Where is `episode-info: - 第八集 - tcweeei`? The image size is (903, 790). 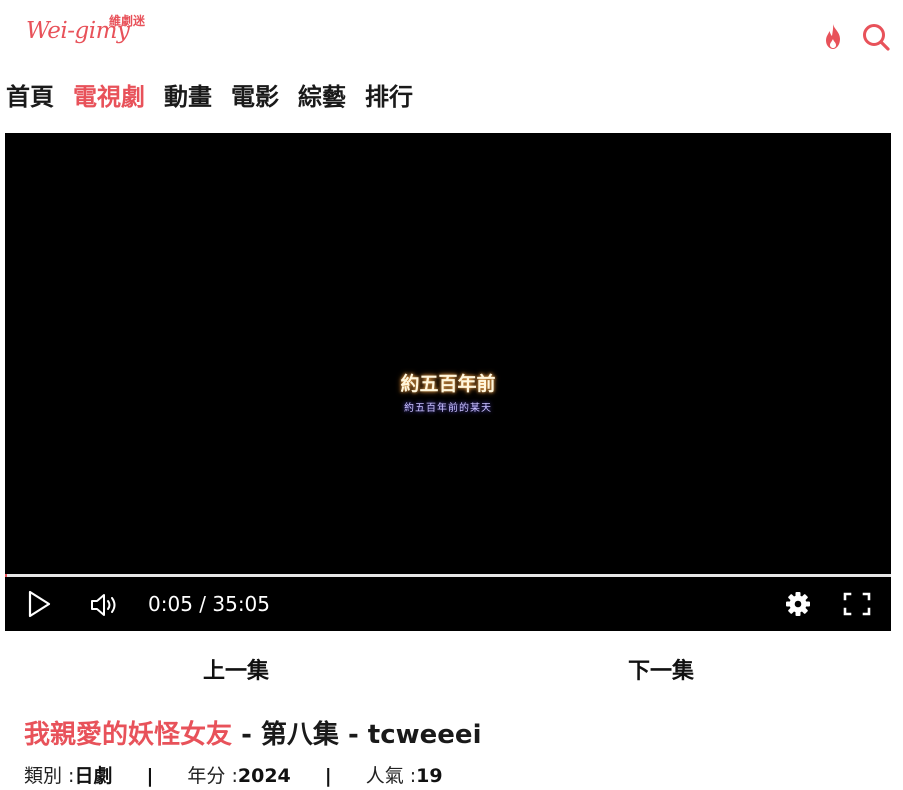
episode-info: - 第八集 - tcweeei is located at coordinates (357, 735).